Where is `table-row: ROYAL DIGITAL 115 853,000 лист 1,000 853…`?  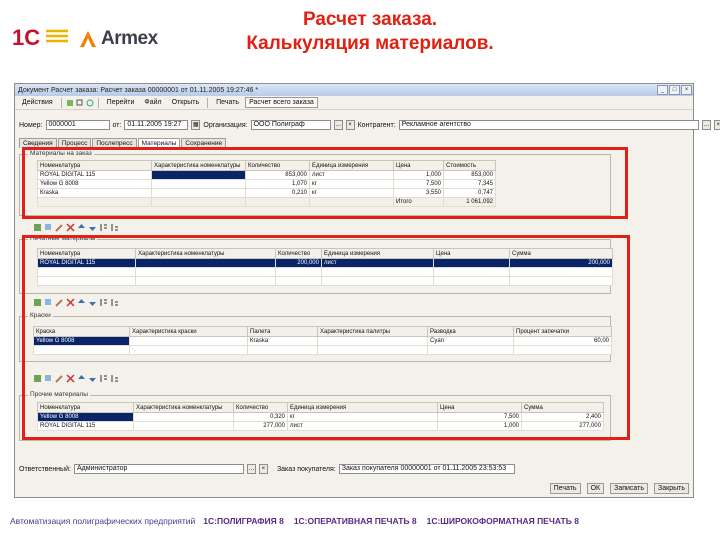
table-row: ROYAL DIGITAL 115 853,000 лист 1,000 853… is located at coordinates (266, 175).